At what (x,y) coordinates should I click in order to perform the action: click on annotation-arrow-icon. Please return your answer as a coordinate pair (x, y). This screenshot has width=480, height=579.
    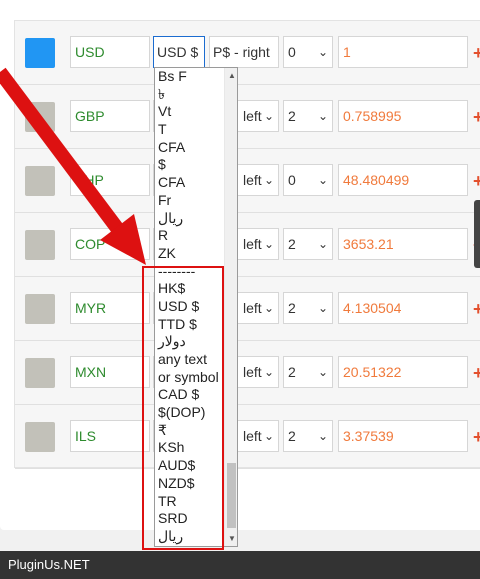
    Looking at the image, I should click on (73, 166).